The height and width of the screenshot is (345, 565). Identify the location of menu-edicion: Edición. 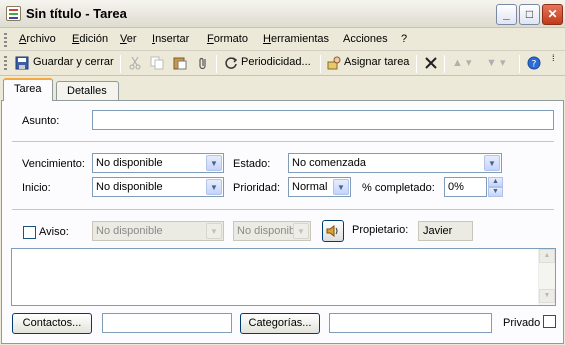
(90, 39).